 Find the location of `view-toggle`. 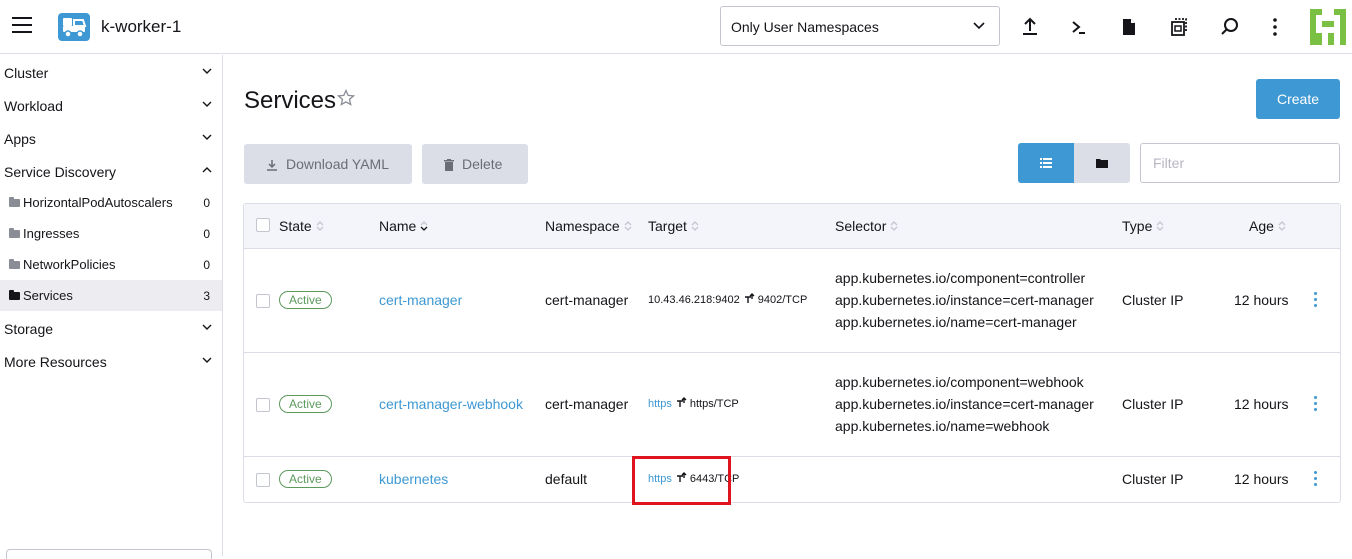

view-toggle is located at coordinates (1074, 163).